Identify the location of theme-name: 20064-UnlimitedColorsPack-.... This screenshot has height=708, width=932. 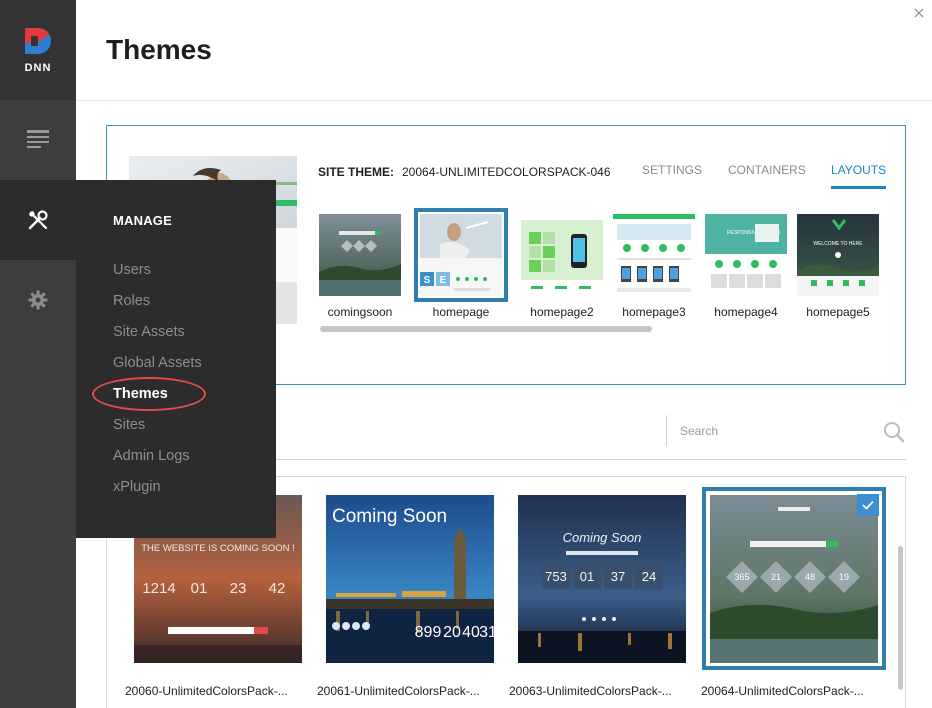
(782, 691).